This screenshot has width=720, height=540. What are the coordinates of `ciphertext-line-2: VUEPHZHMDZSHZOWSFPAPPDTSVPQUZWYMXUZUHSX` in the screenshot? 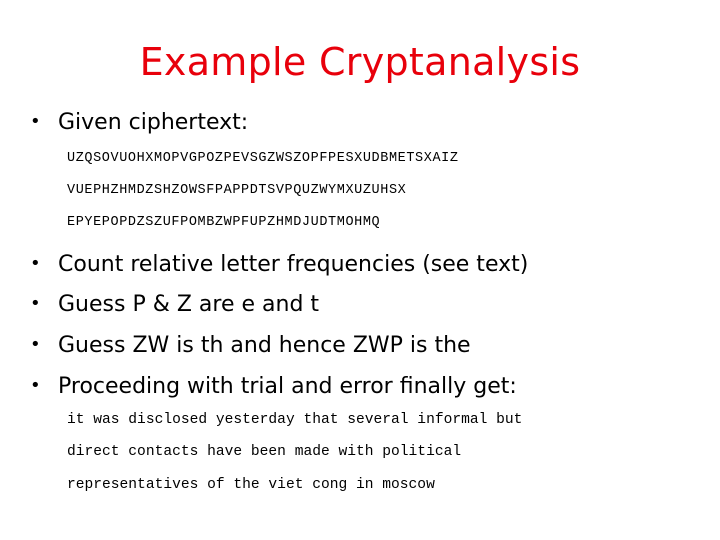 It's located at (237, 190).